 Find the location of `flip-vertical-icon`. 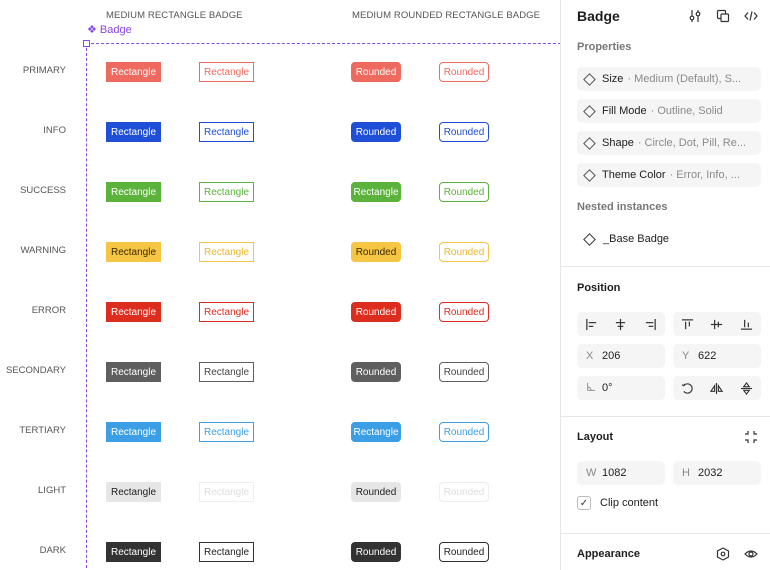

flip-vertical-icon is located at coordinates (746, 388).